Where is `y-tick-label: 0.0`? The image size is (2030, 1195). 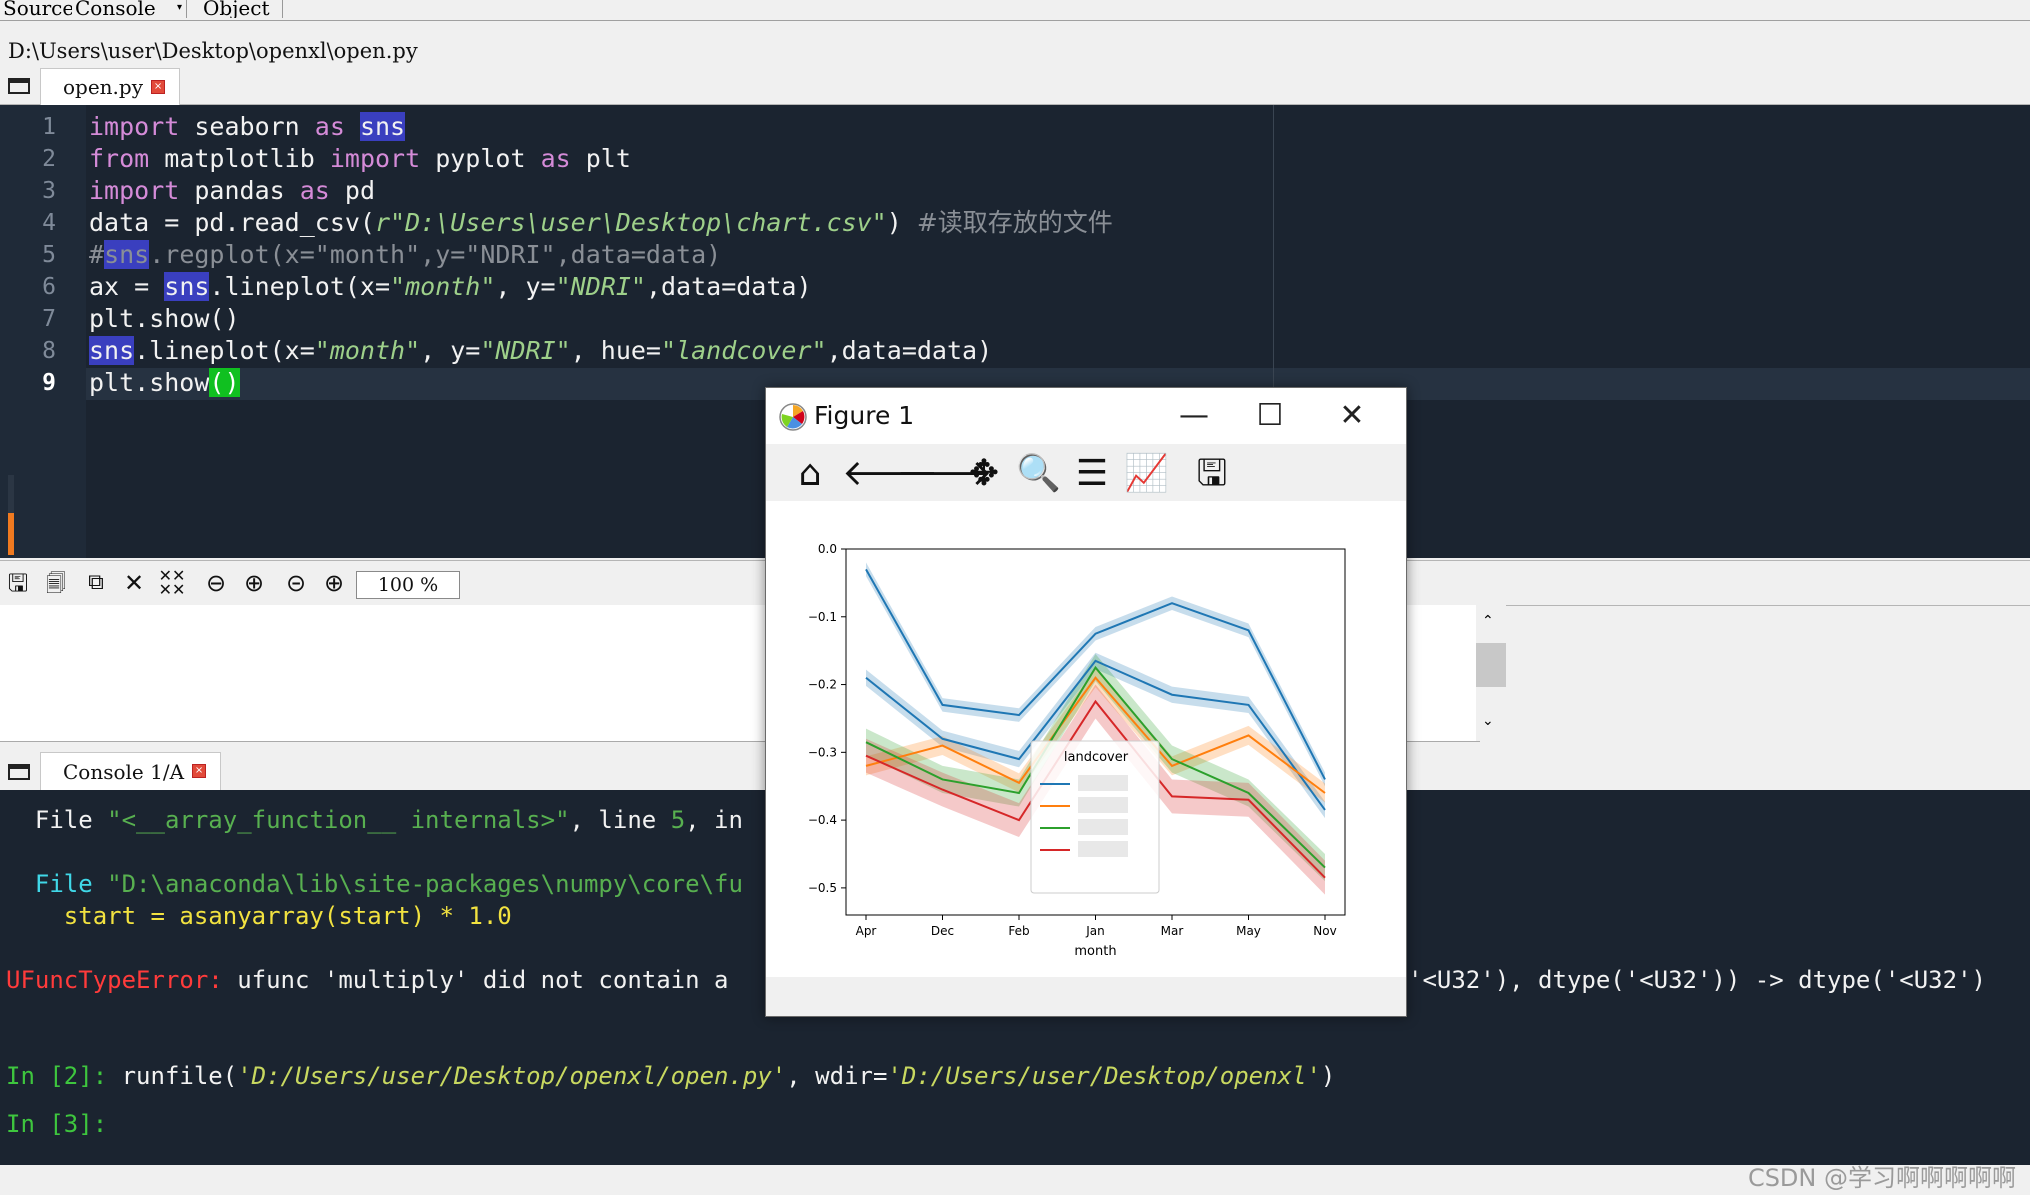 y-tick-label: 0.0 is located at coordinates (827, 549).